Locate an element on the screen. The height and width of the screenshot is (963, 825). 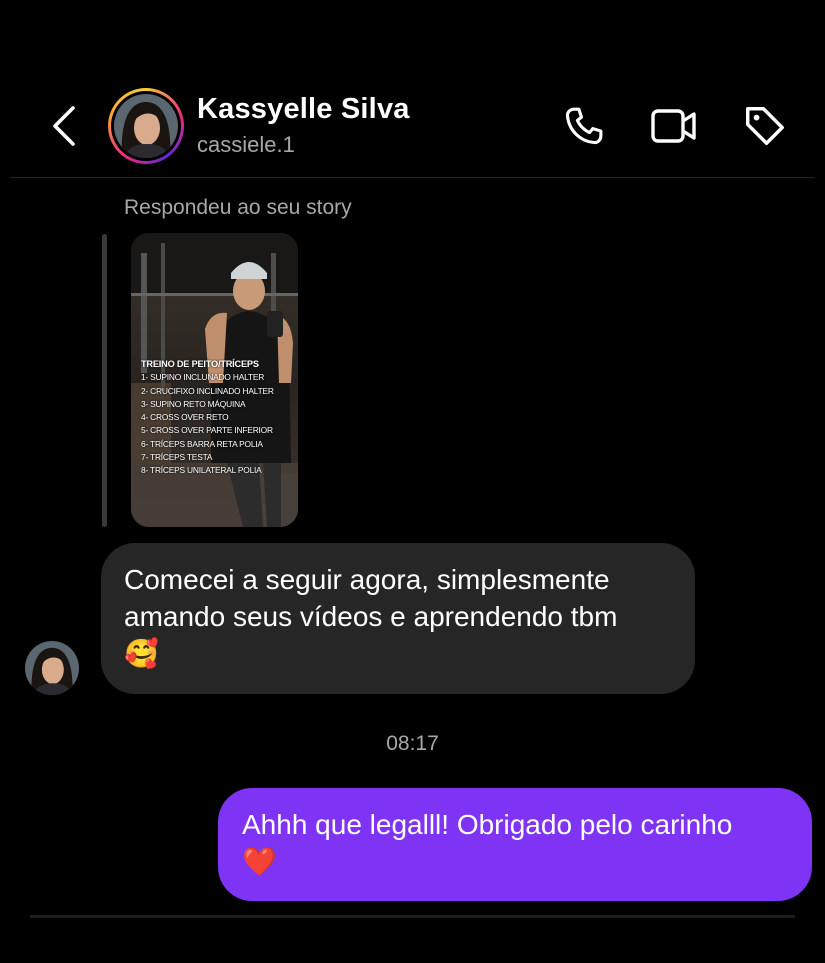
story-item: 3- SUPINO RETO MÁQUINA is located at coordinates (193, 403).